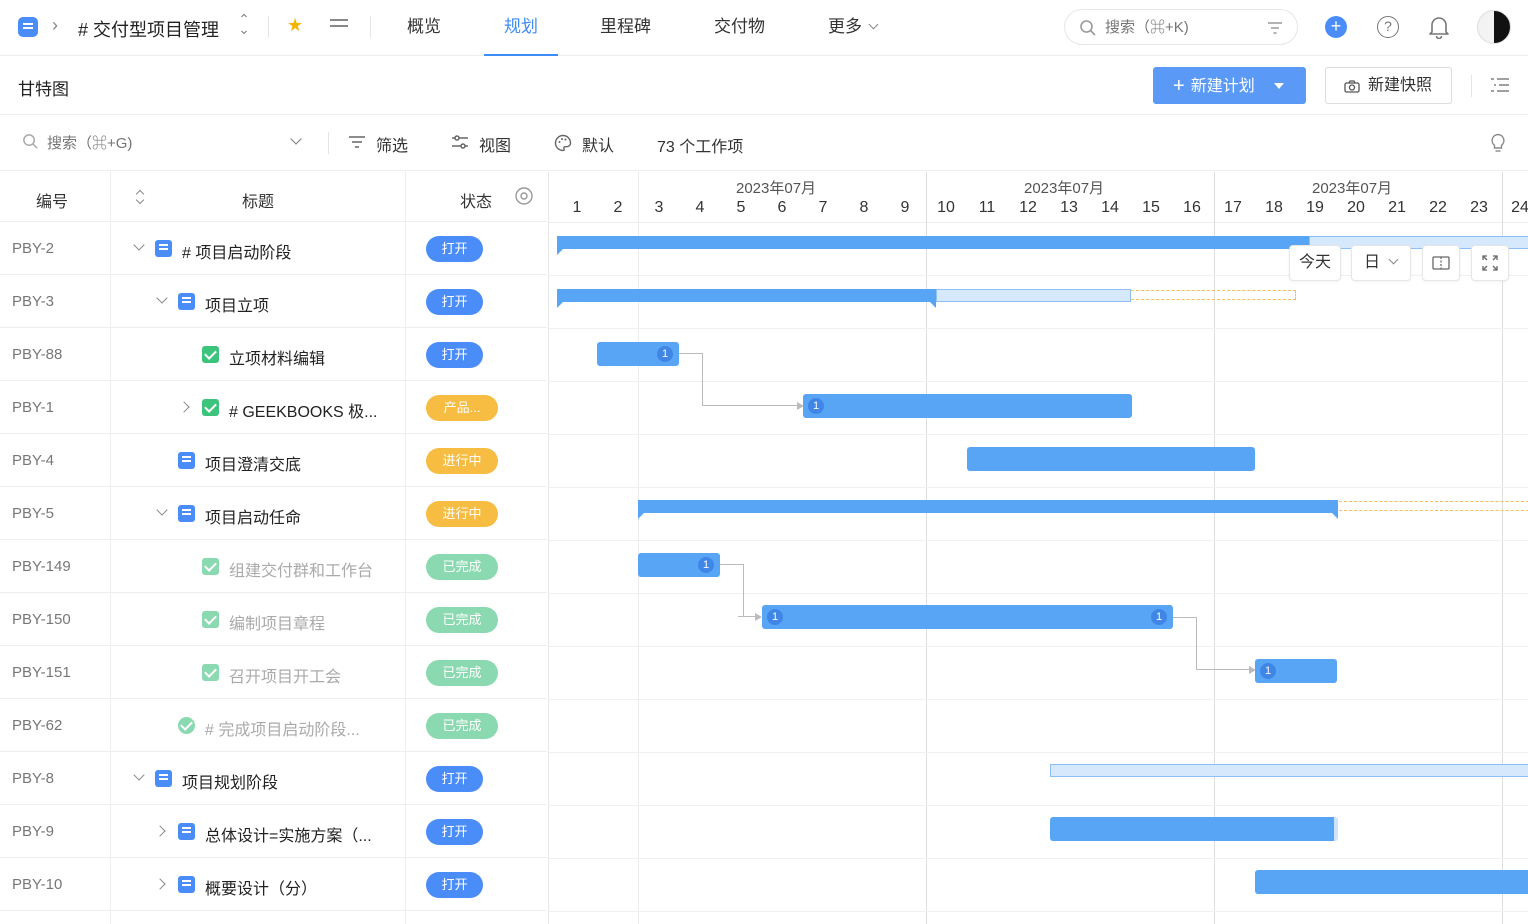 Image resolution: width=1528 pixels, height=924 pixels. I want to click on table-row: PBY-149 组建交付群和工作台 已完成, so click(273, 566).